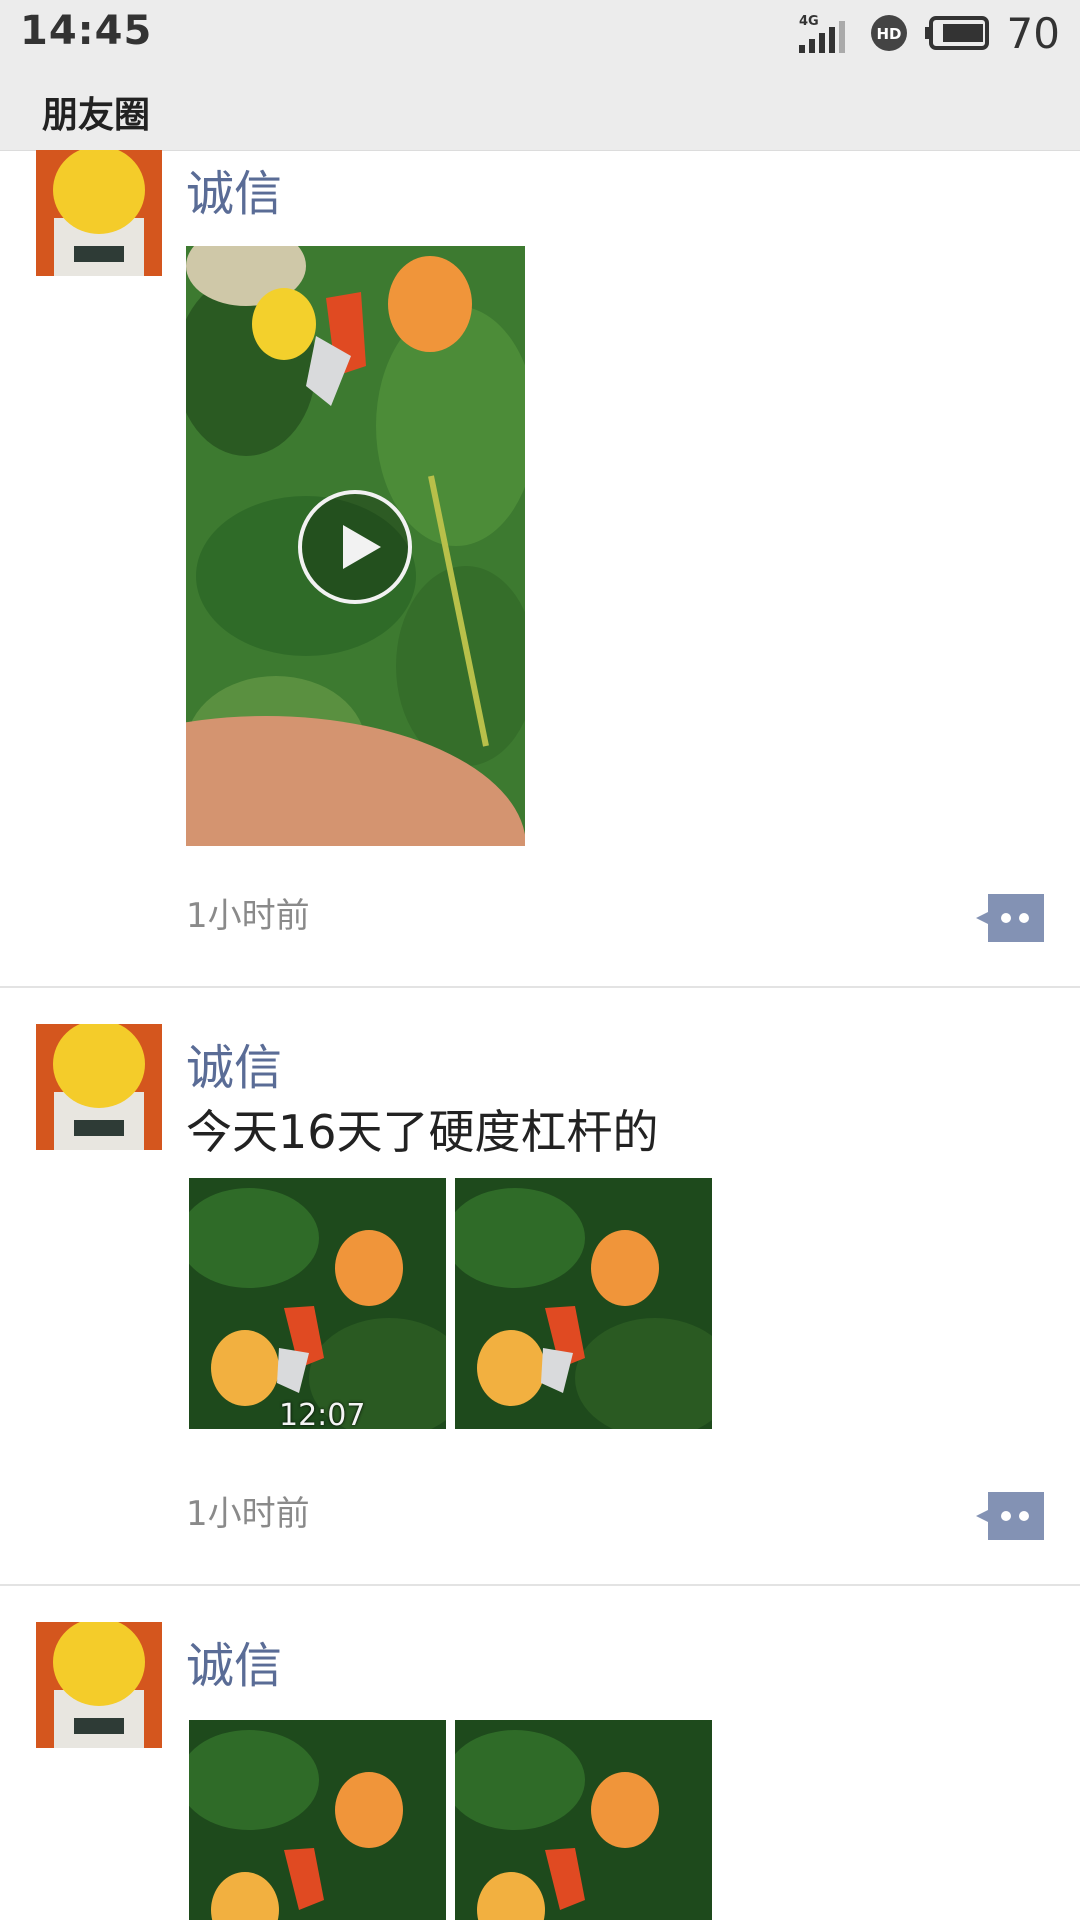  What do you see at coordinates (1033, 33) in the screenshot?
I see `battery-level: 70` at bounding box center [1033, 33].